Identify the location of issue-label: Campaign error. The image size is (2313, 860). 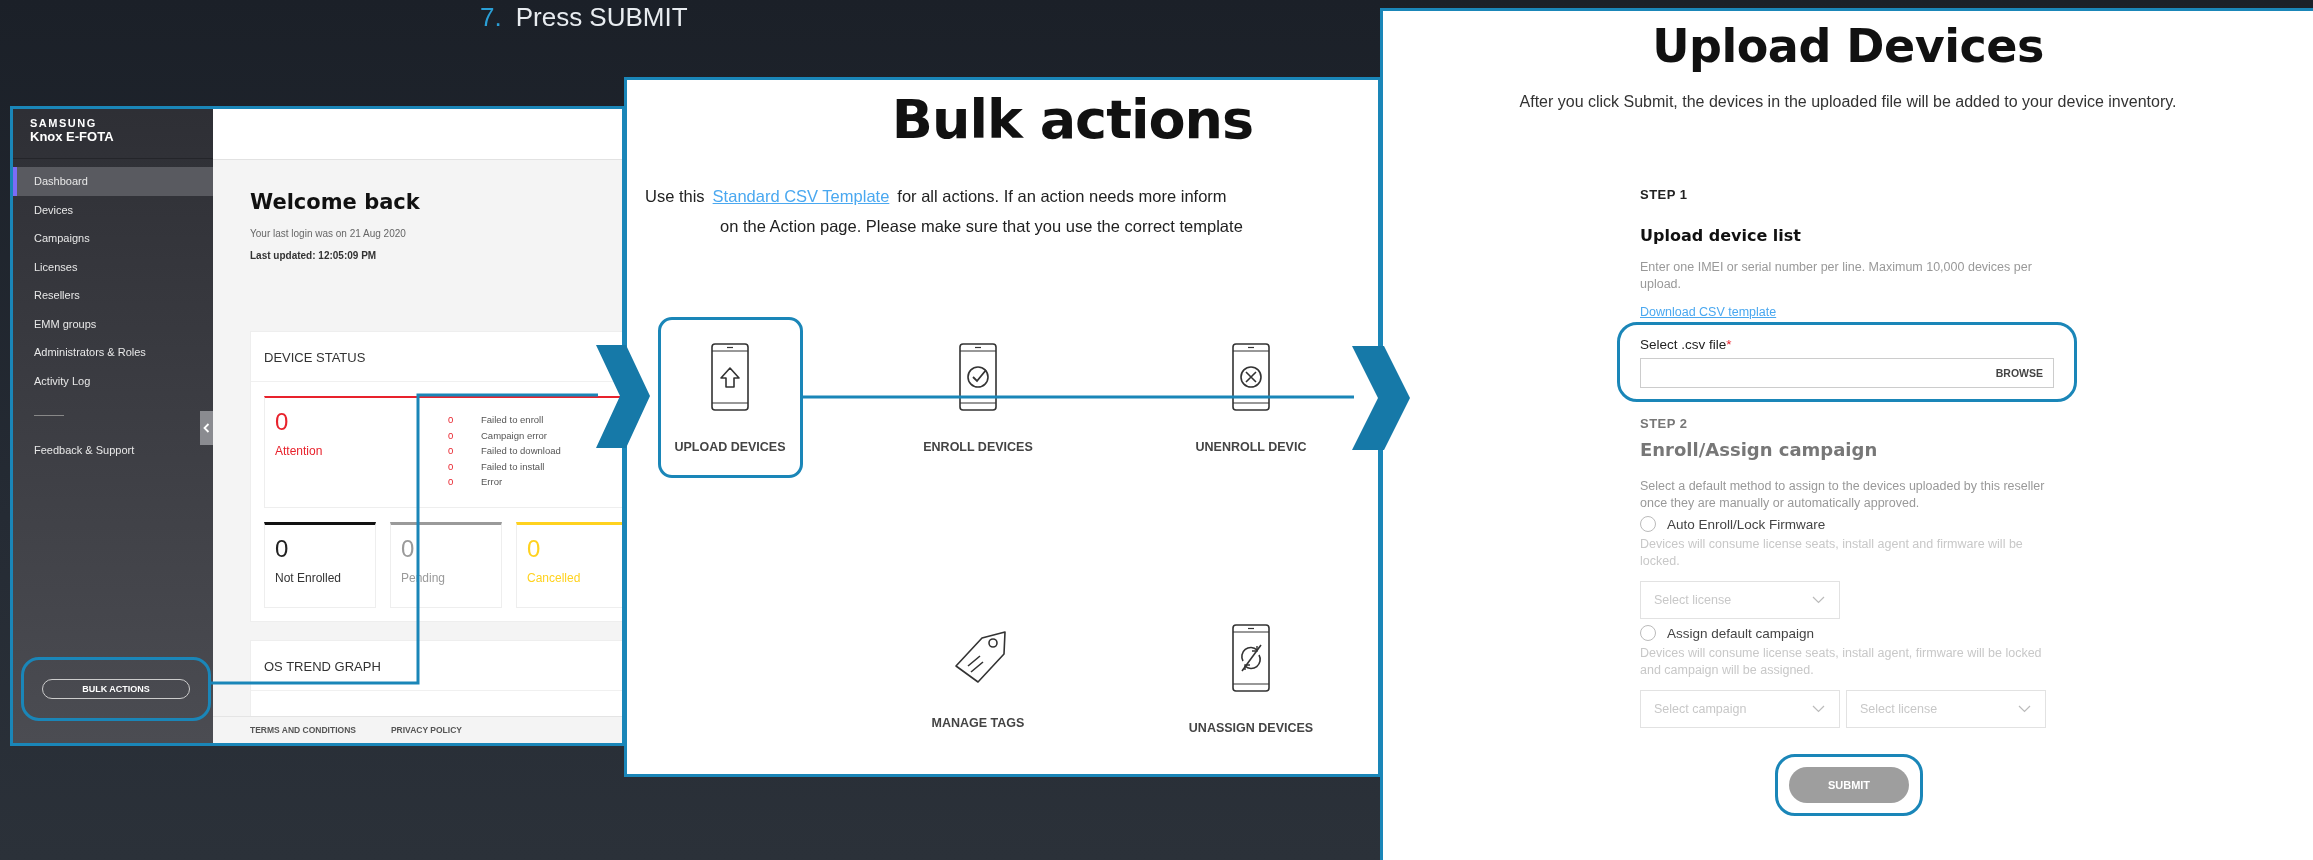
(514, 435).